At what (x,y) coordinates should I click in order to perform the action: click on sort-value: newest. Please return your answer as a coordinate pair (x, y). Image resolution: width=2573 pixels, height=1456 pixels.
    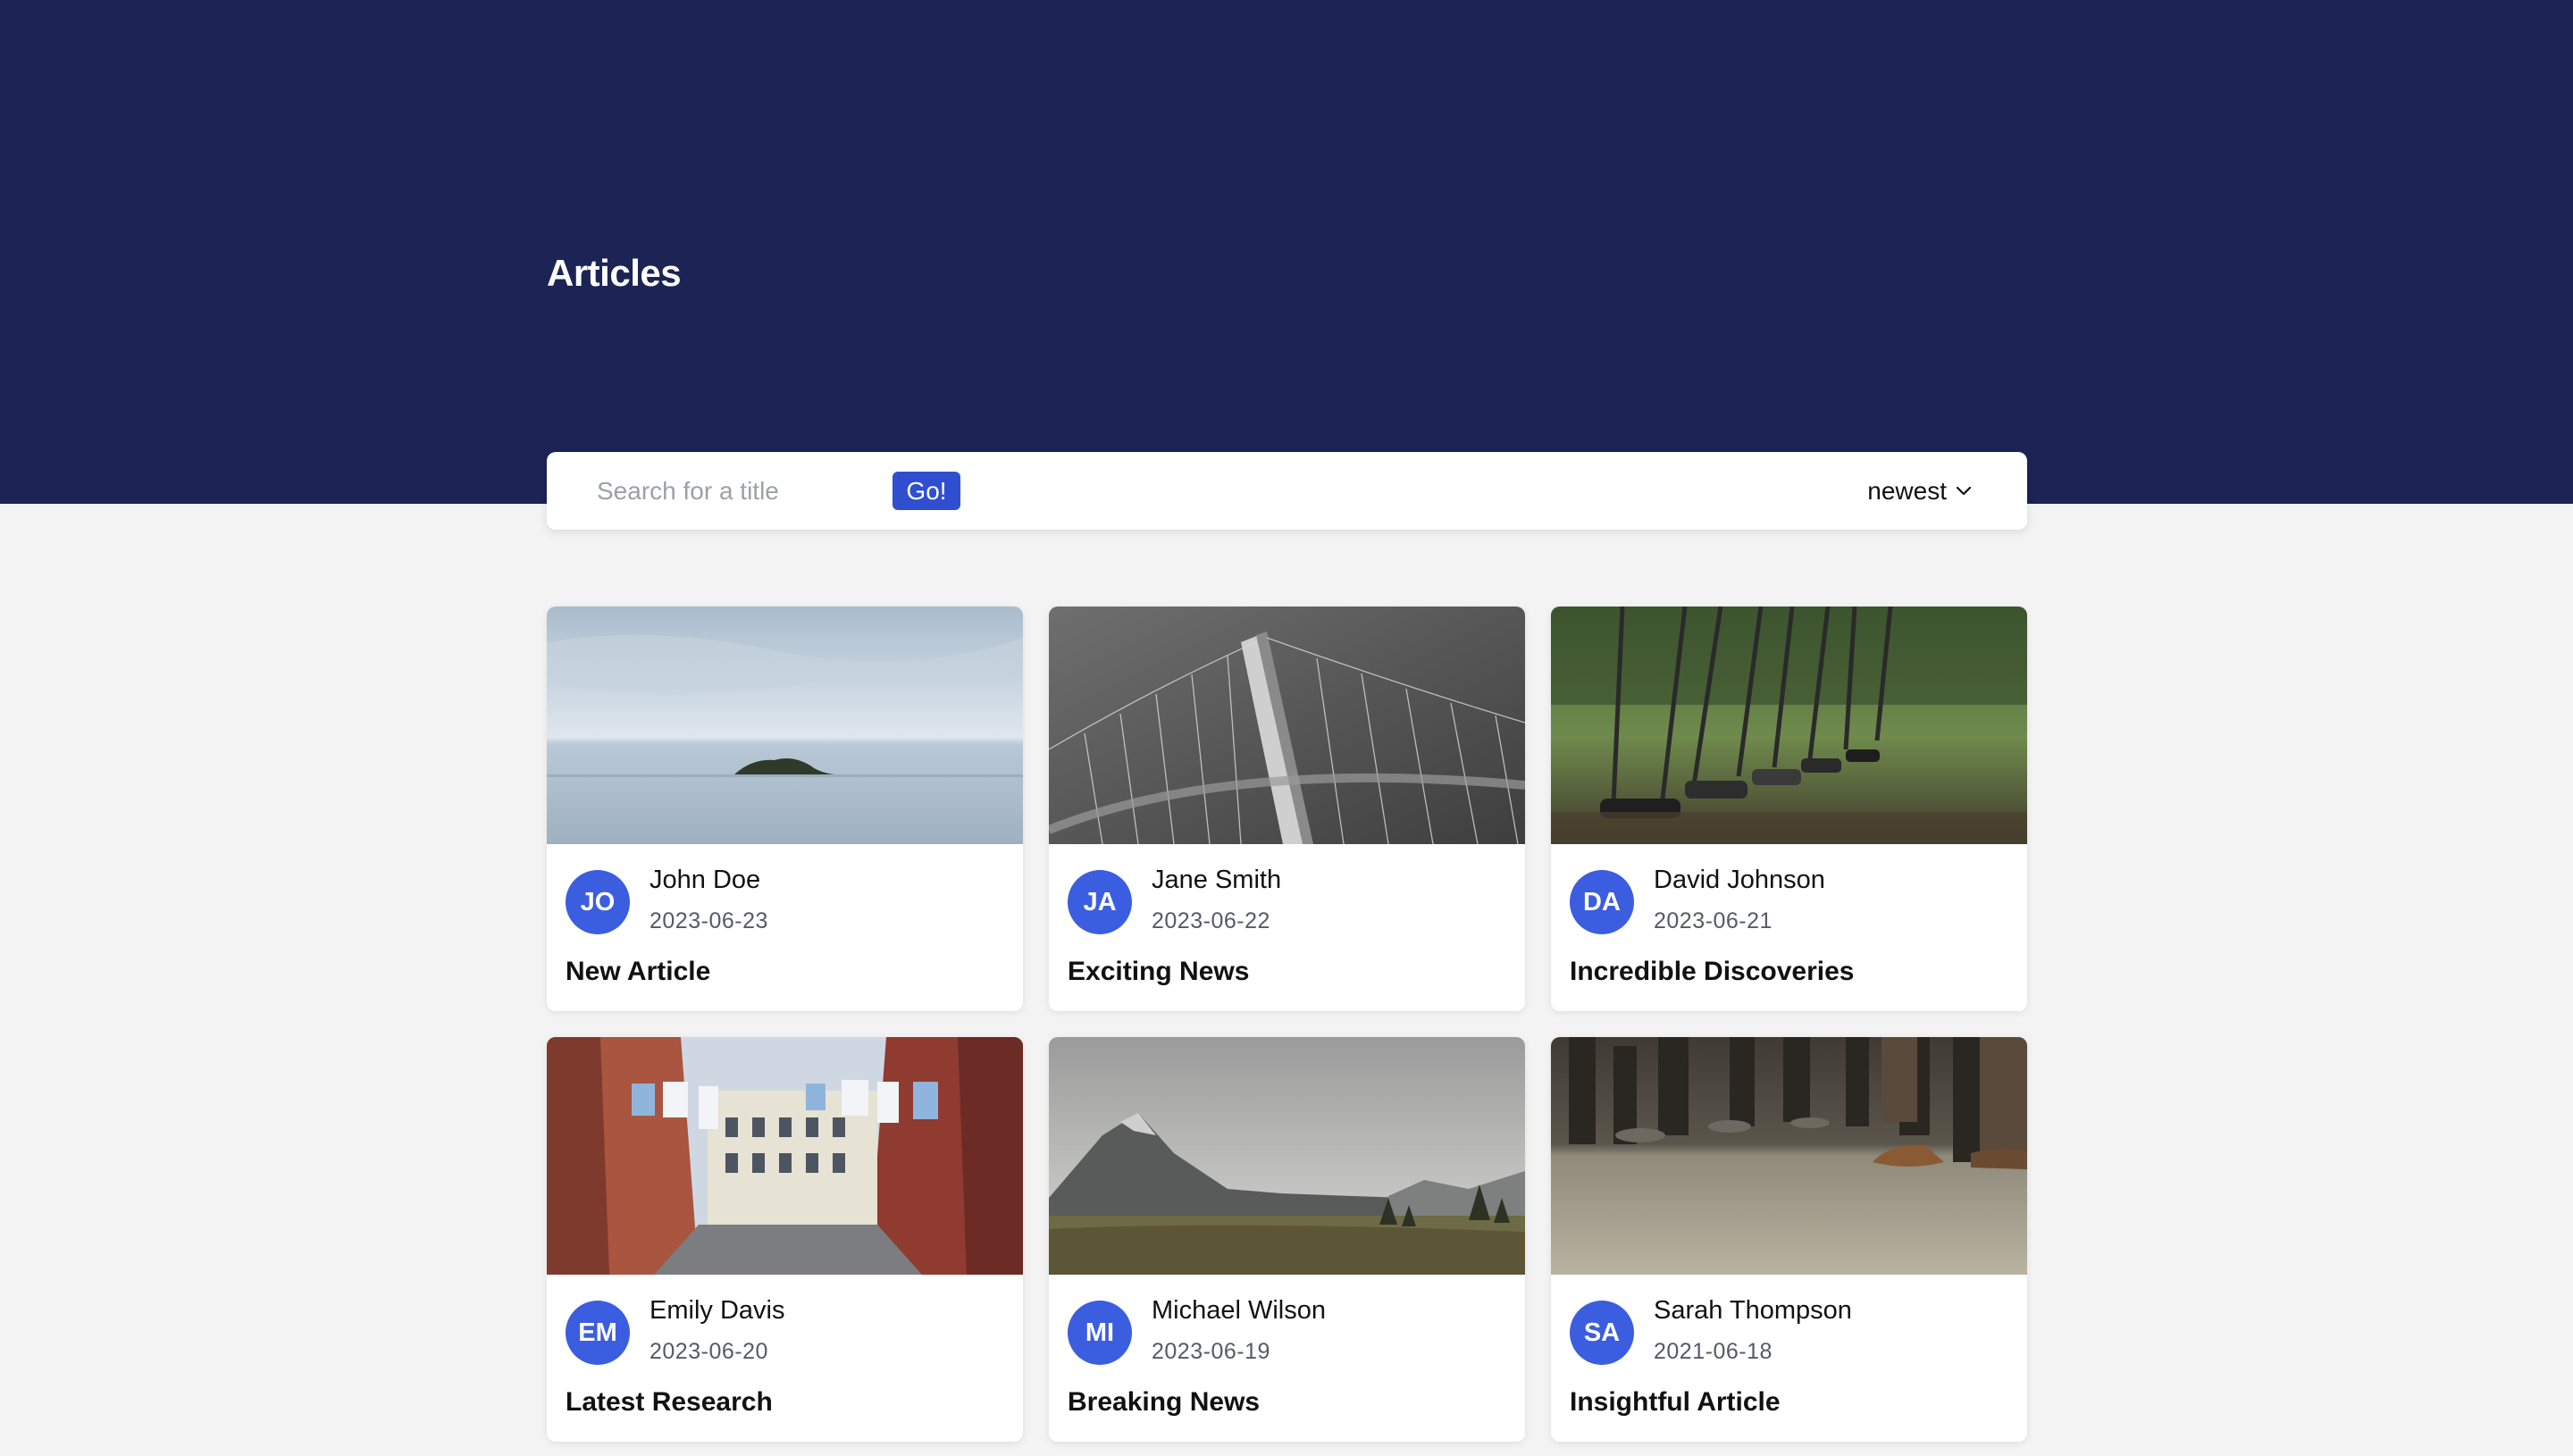
    Looking at the image, I should click on (1907, 491).